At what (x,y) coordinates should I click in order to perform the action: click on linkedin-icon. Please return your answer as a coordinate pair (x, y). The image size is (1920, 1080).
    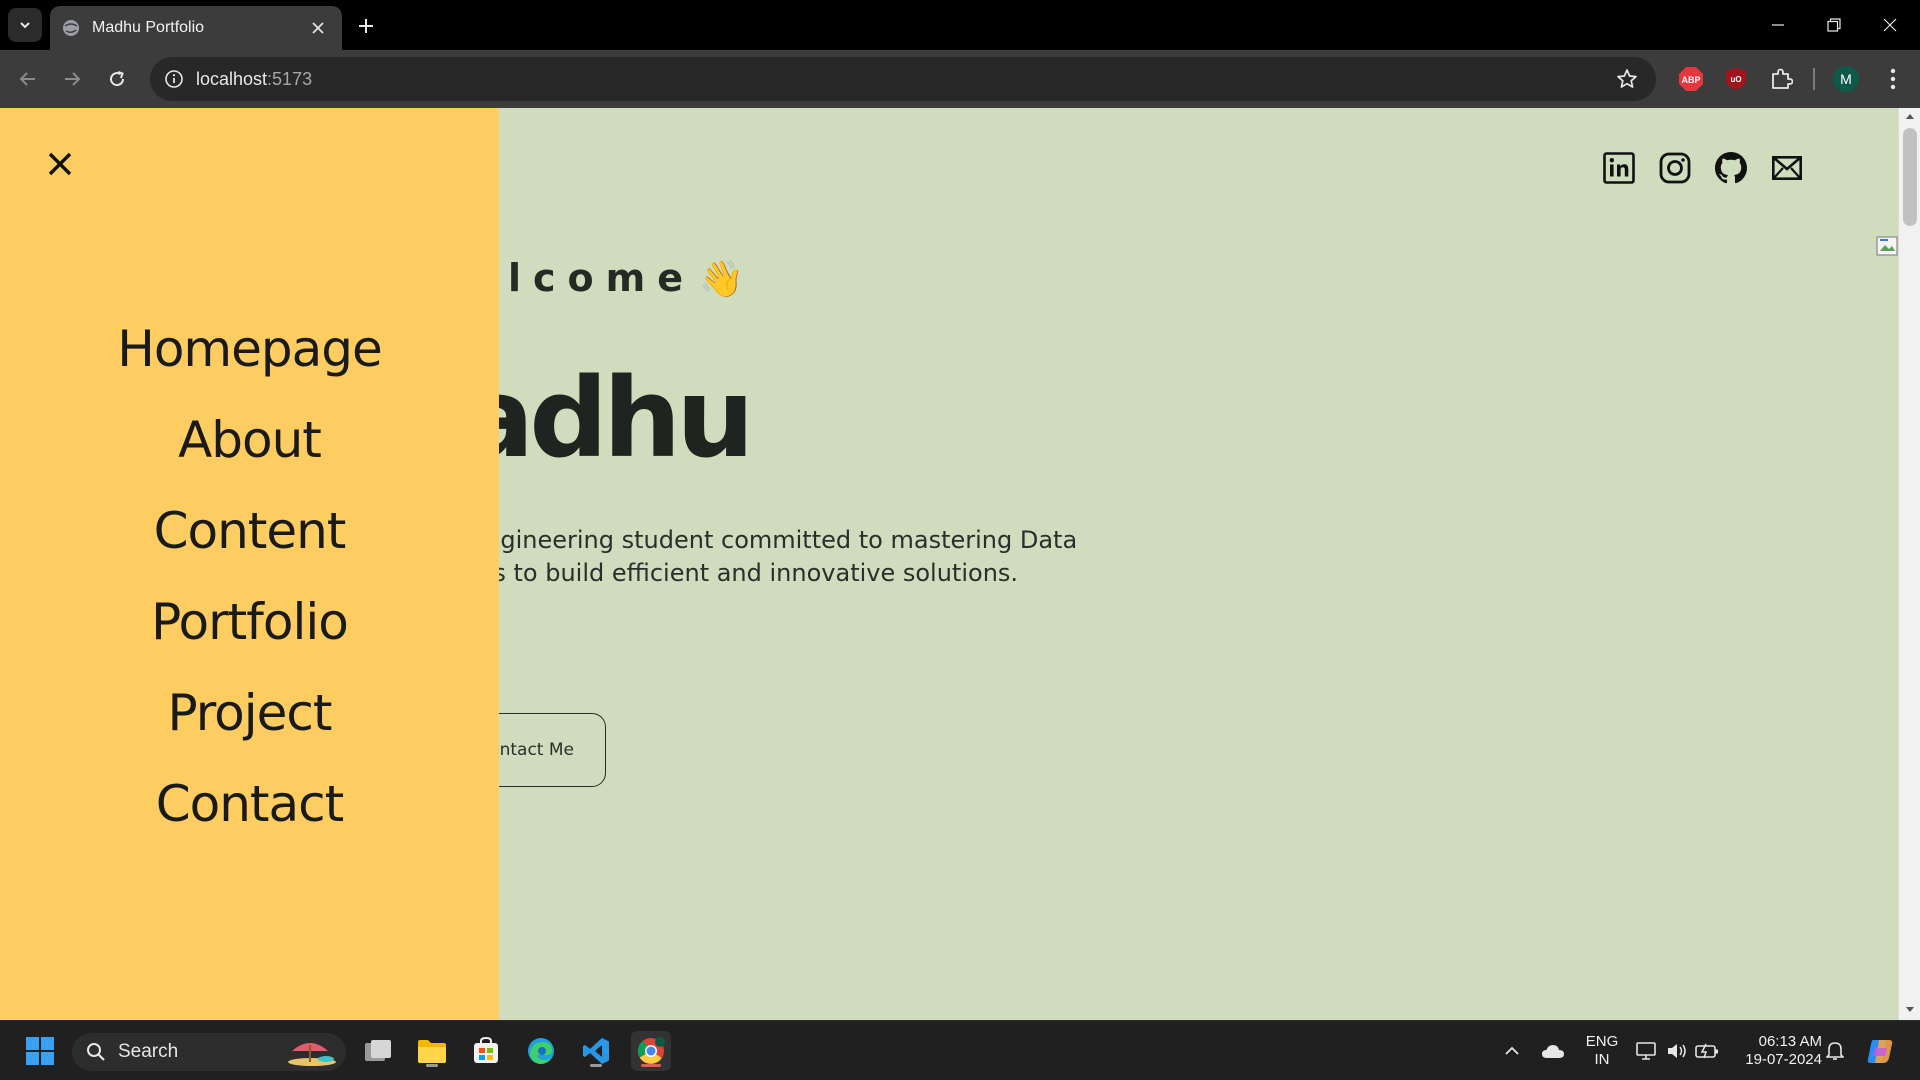
    Looking at the image, I should click on (1619, 168).